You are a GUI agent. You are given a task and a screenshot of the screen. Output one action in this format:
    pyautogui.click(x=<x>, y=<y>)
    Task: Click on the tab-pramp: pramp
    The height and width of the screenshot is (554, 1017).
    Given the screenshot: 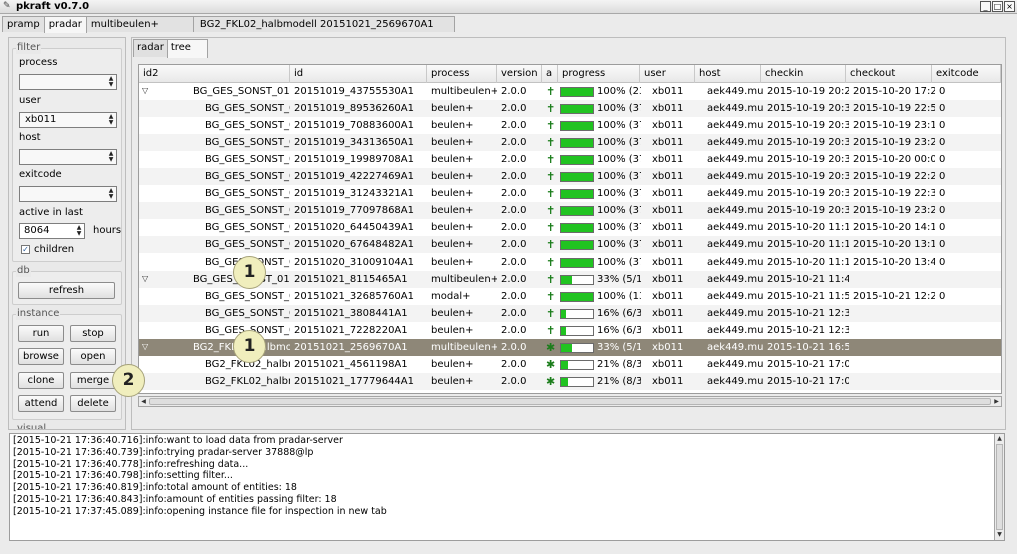 What is the action you would take?
    pyautogui.click(x=23, y=24)
    